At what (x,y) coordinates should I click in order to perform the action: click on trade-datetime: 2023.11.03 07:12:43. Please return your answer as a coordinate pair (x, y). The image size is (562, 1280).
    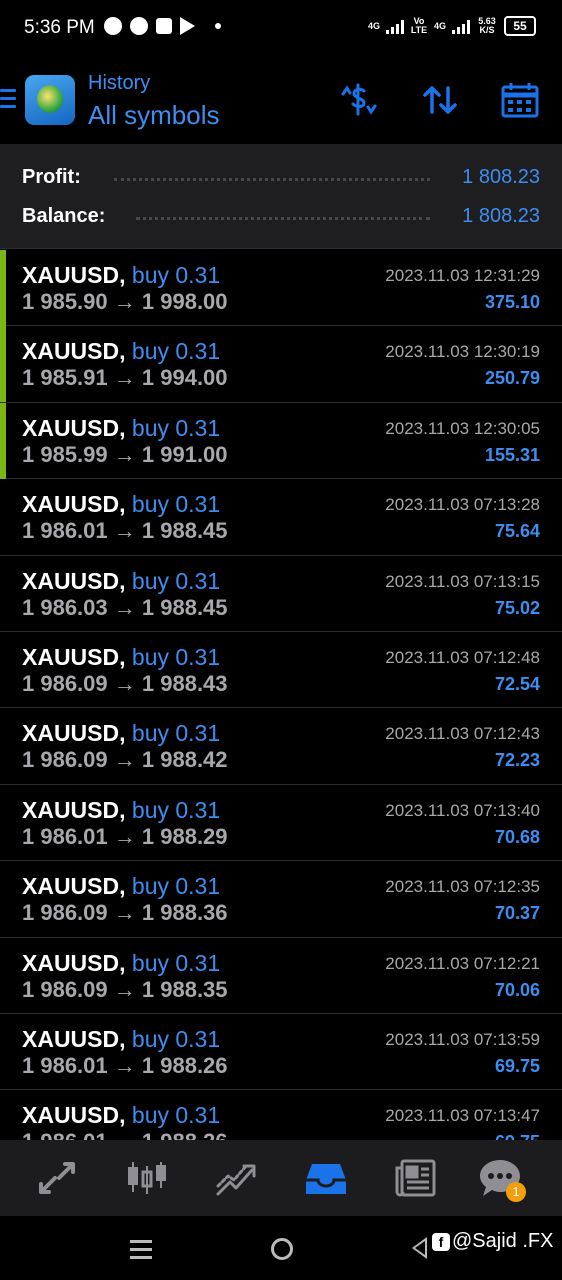
    Looking at the image, I should click on (462, 734).